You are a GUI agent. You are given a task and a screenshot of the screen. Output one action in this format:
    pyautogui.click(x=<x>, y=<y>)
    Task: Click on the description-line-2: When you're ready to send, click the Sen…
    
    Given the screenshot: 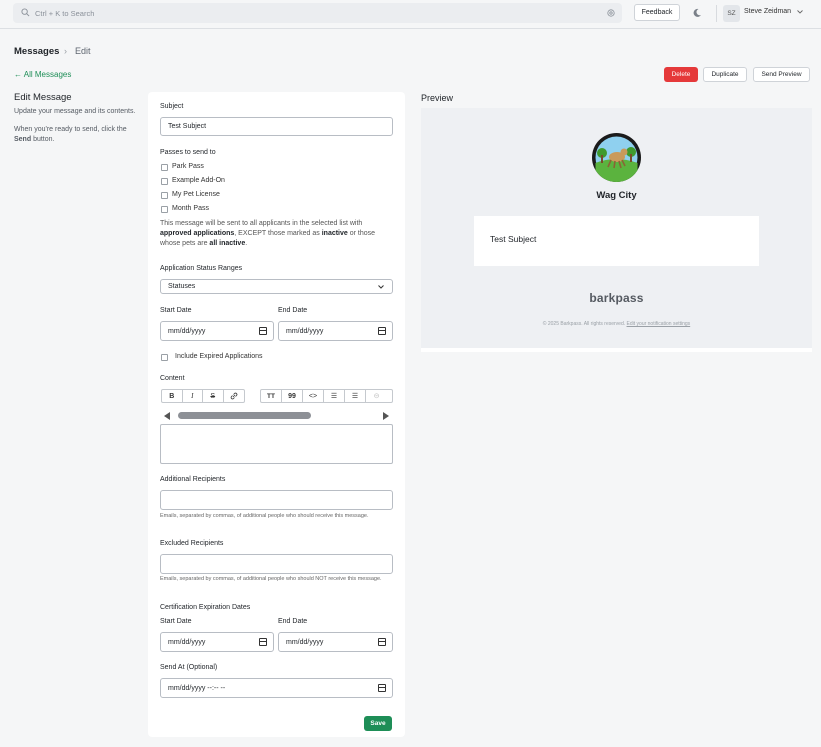 What is the action you would take?
    pyautogui.click(x=76, y=135)
    